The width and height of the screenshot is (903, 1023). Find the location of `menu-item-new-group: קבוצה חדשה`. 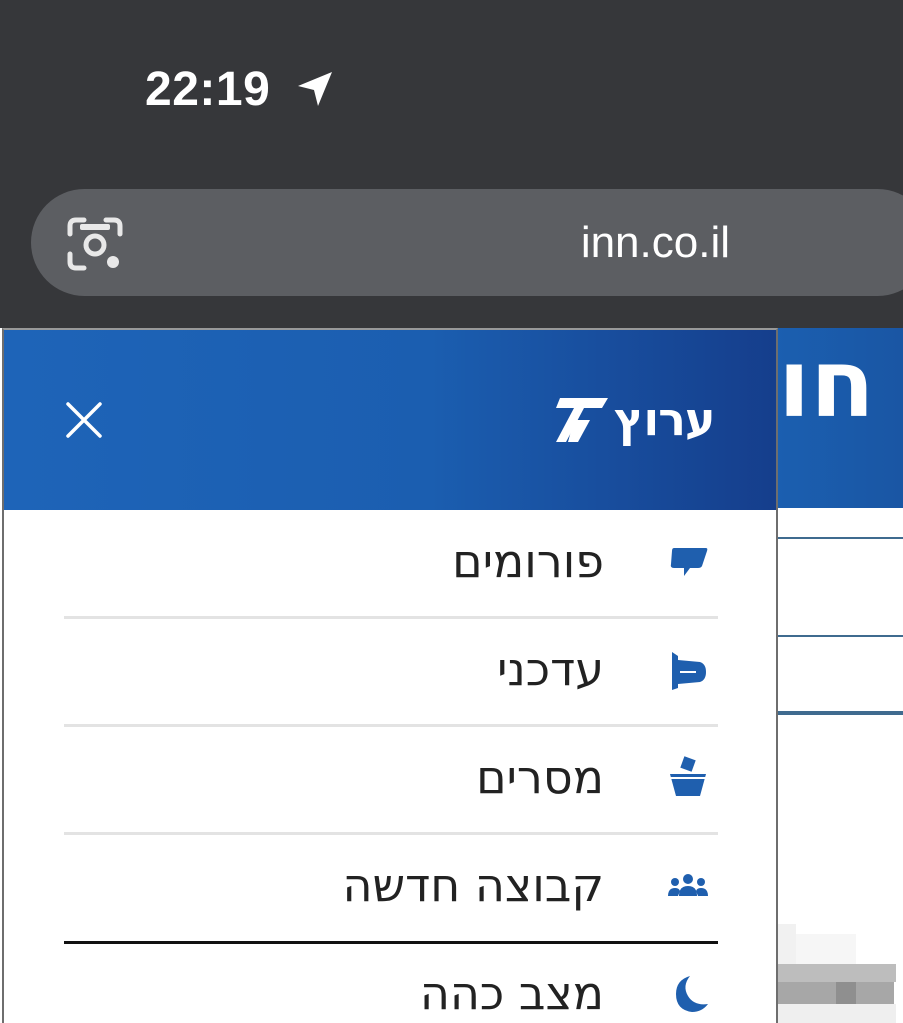

menu-item-new-group: קבוצה חדשה is located at coordinates (391, 888).